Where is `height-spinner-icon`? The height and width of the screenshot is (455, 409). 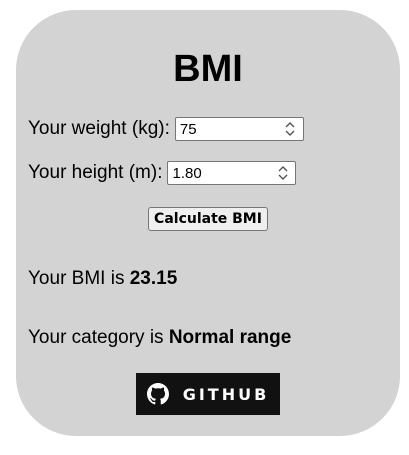
height-spinner-icon is located at coordinates (282, 173).